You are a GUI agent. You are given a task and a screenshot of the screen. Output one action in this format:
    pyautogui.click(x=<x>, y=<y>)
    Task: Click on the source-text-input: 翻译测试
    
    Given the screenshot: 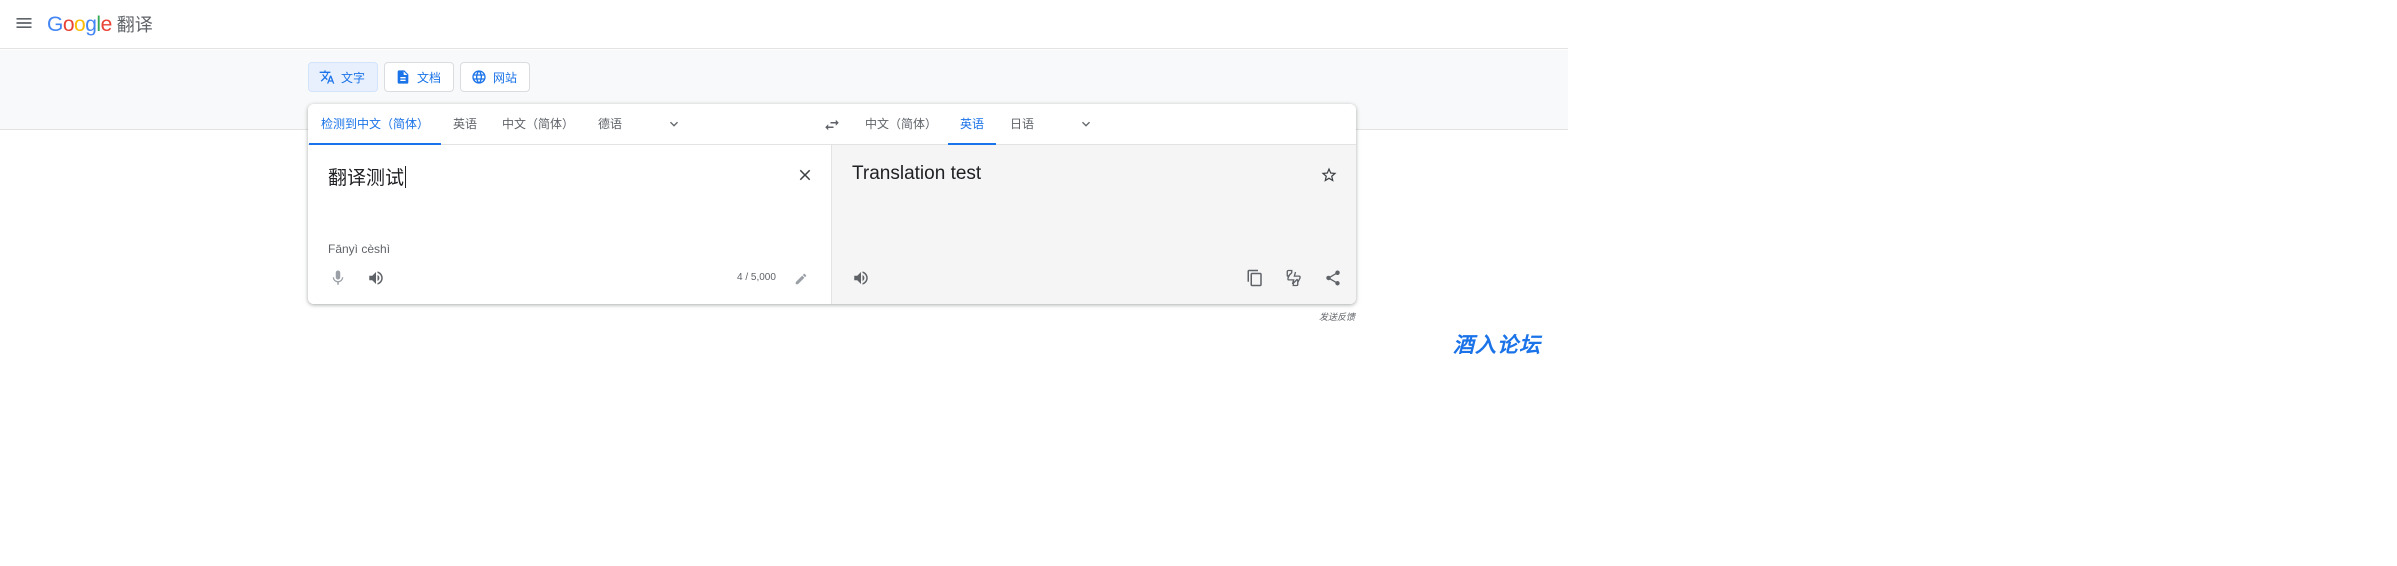 What is the action you would take?
    pyautogui.click(x=367, y=176)
    